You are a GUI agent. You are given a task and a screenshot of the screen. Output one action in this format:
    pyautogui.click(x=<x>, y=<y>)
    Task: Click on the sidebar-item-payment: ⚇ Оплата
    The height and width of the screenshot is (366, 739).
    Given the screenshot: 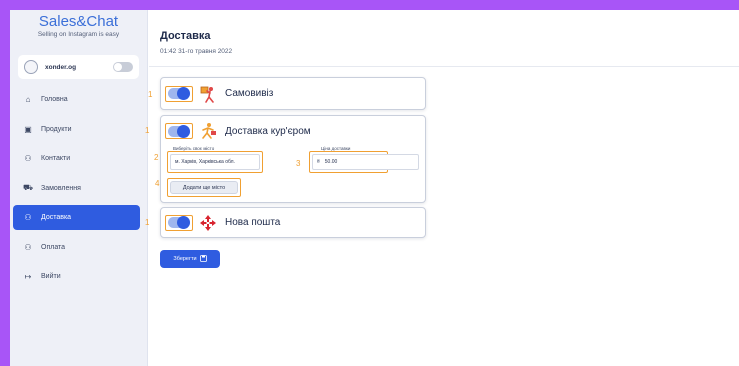 What is the action you would take?
    pyautogui.click(x=76, y=247)
    